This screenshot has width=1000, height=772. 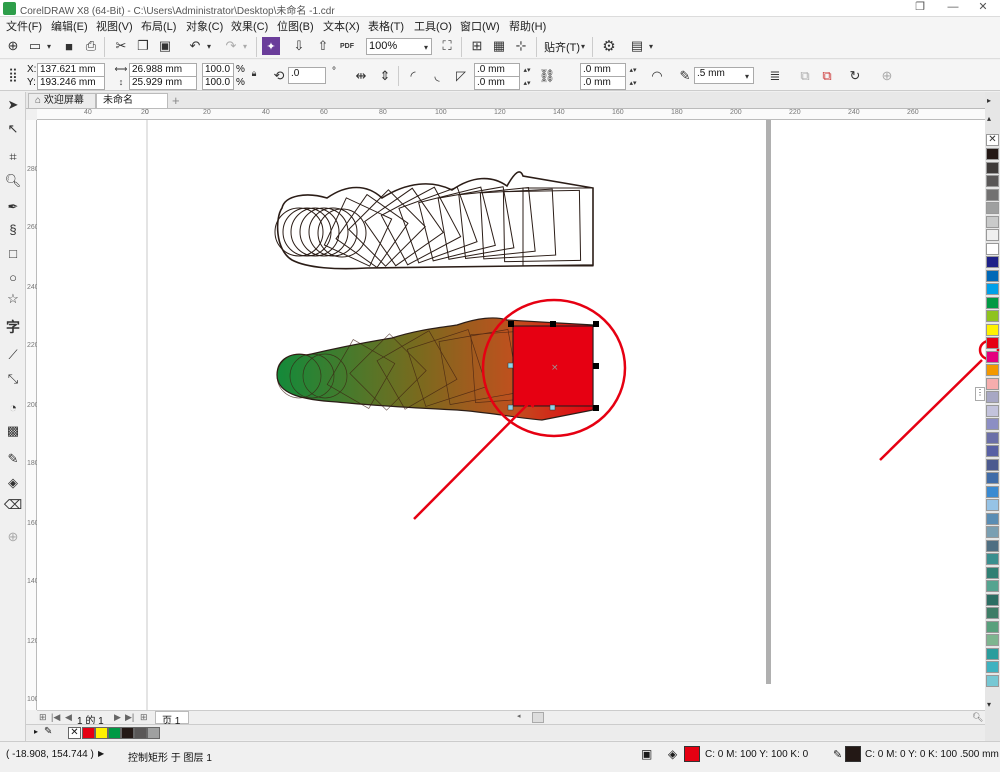 I want to click on transparency-tool-icon: ▩, so click(x=13, y=431).